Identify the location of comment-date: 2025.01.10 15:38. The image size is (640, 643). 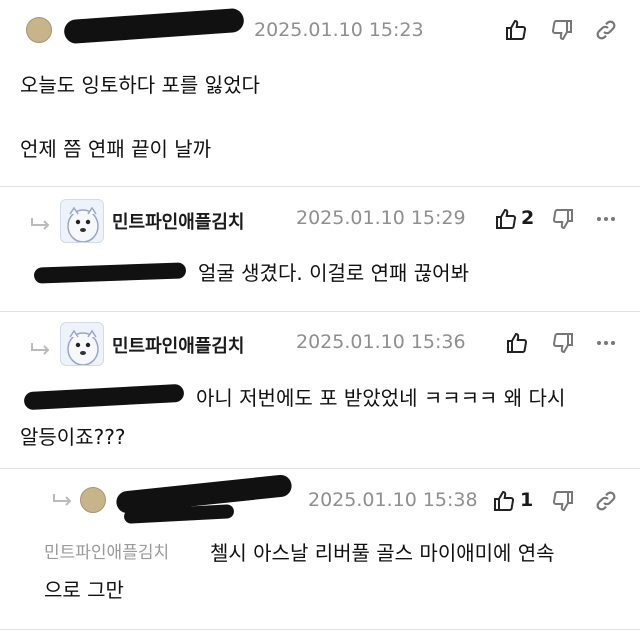
(393, 500).